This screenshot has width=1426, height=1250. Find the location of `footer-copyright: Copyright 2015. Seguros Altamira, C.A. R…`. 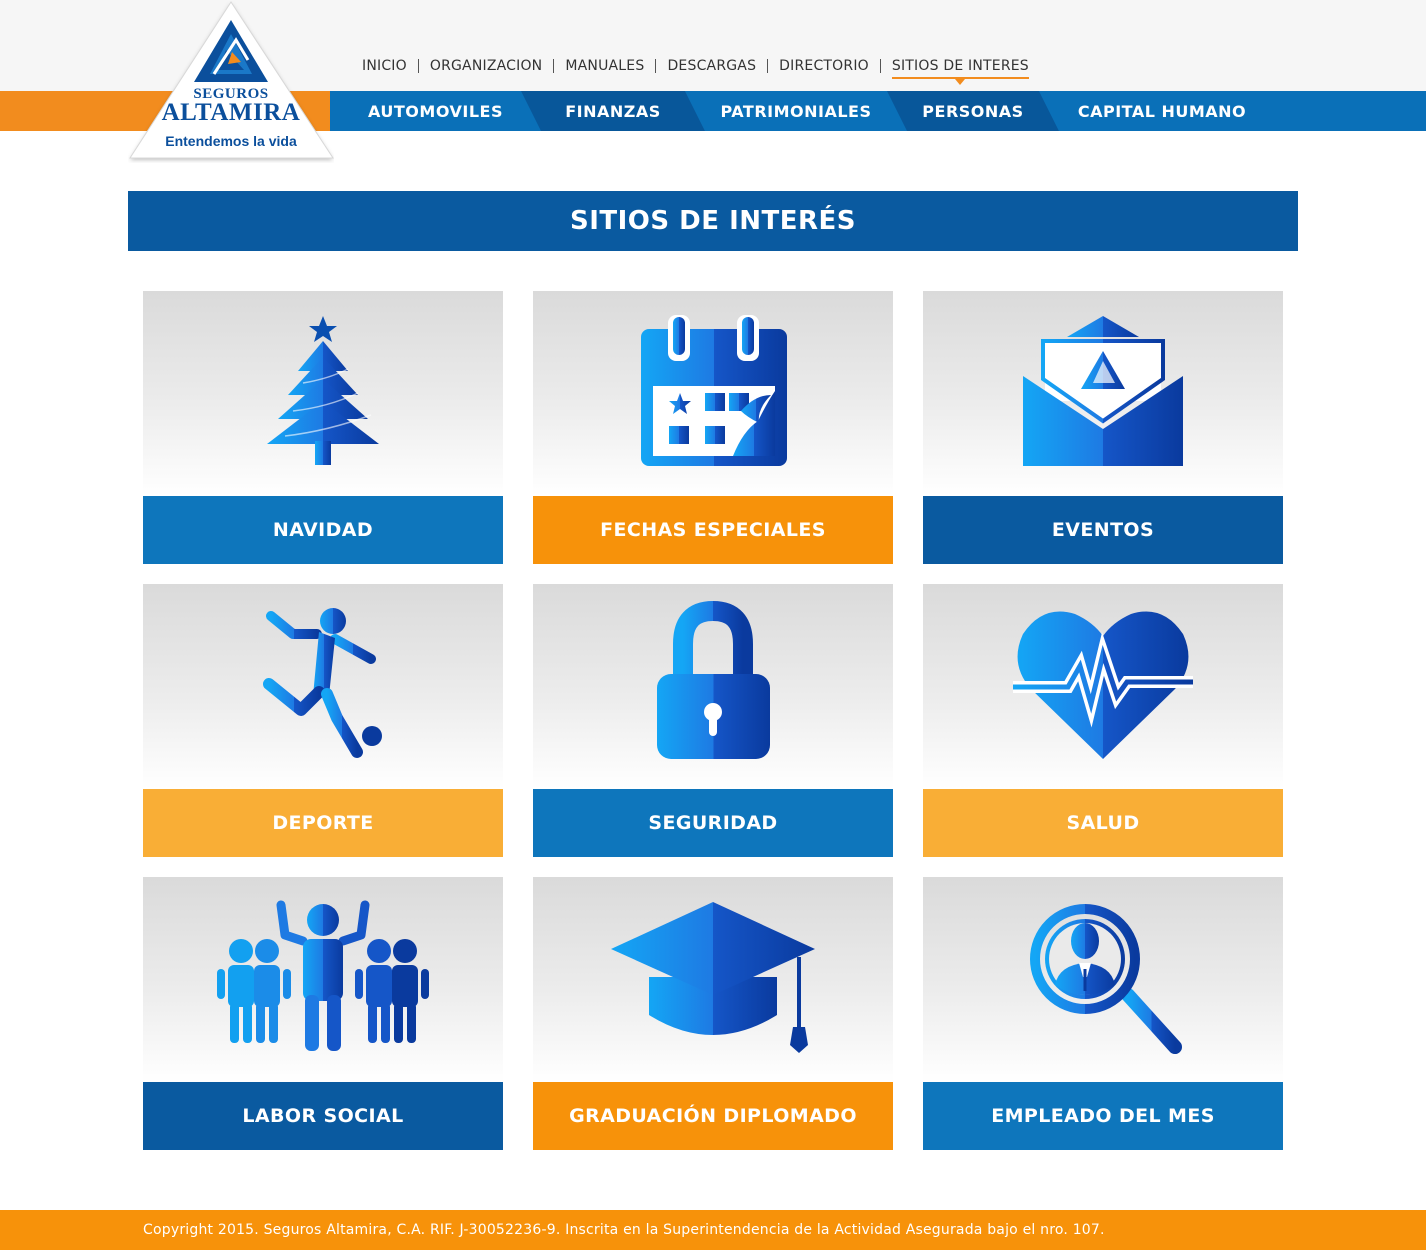

footer-copyright: Copyright 2015. Seguros Altamira, C.A. R… is located at coordinates (624, 1230).